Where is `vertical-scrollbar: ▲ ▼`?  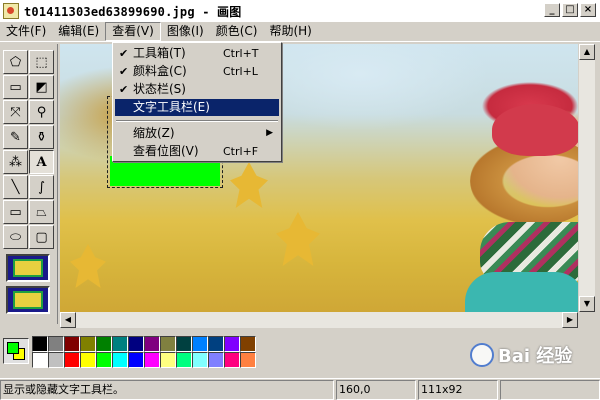
vertical-scrollbar: ▲ ▼ is located at coordinates (586, 178).